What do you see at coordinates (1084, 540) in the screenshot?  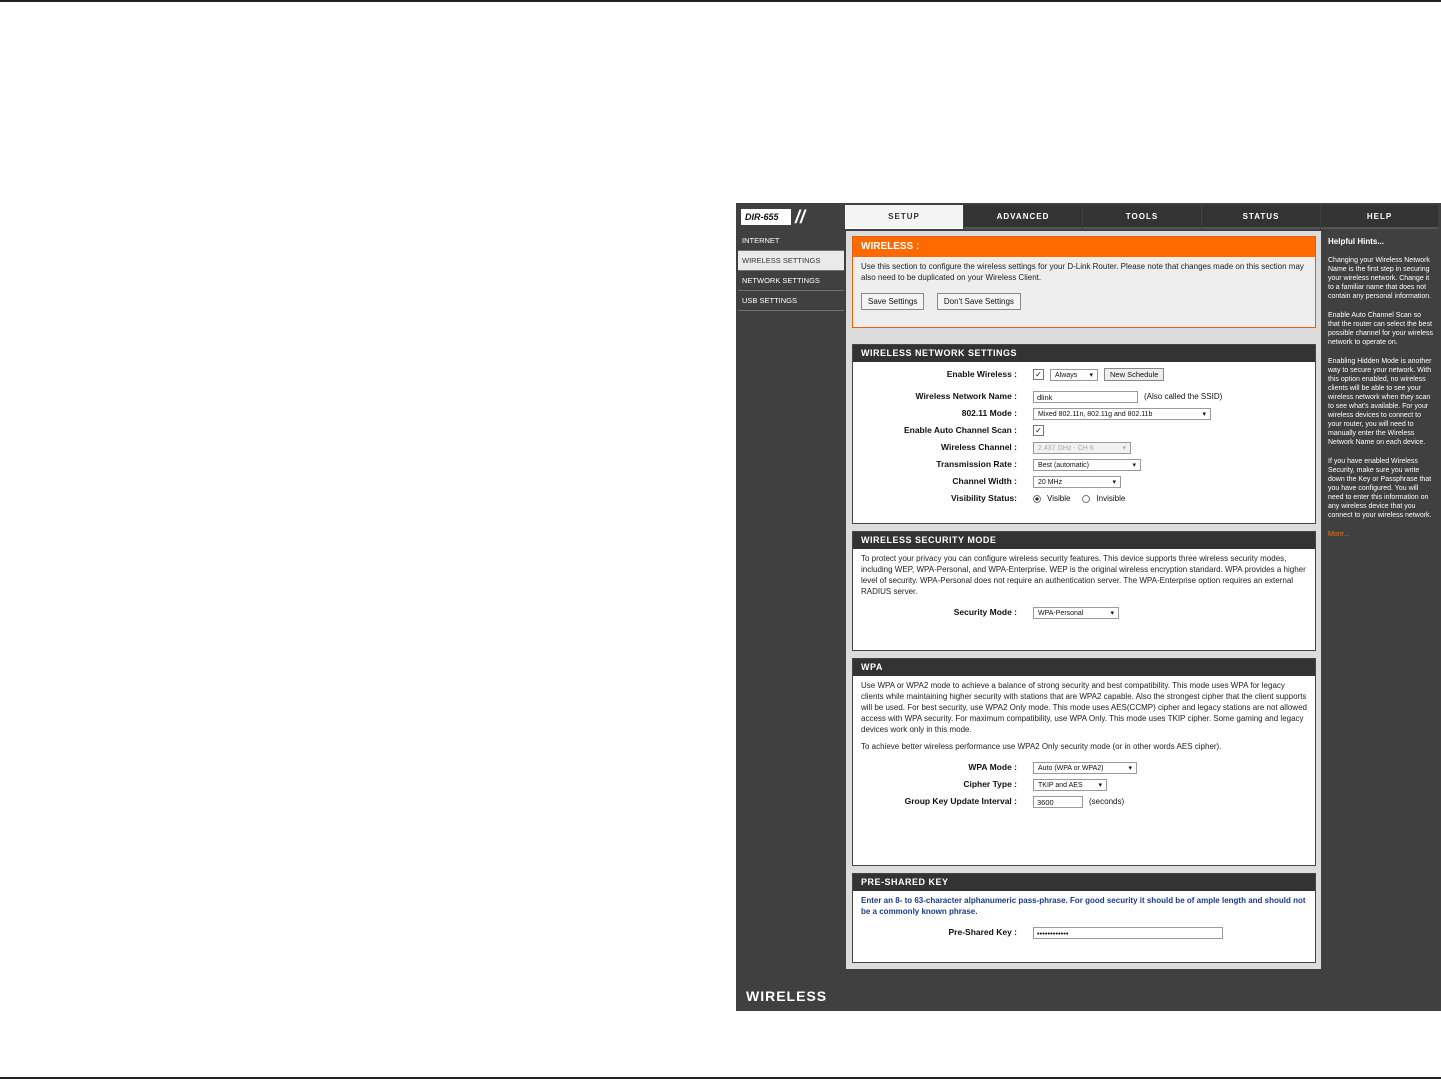 I see `security-mode-title: WIRELESS SECURITY MODE` at bounding box center [1084, 540].